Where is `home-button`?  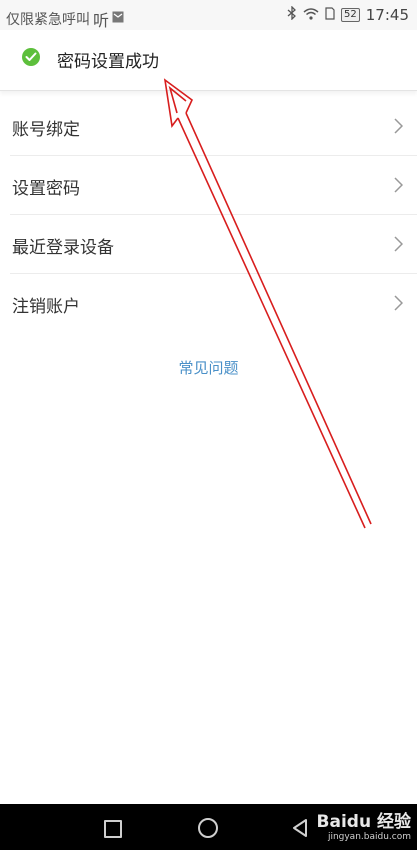
home-button is located at coordinates (208, 828).